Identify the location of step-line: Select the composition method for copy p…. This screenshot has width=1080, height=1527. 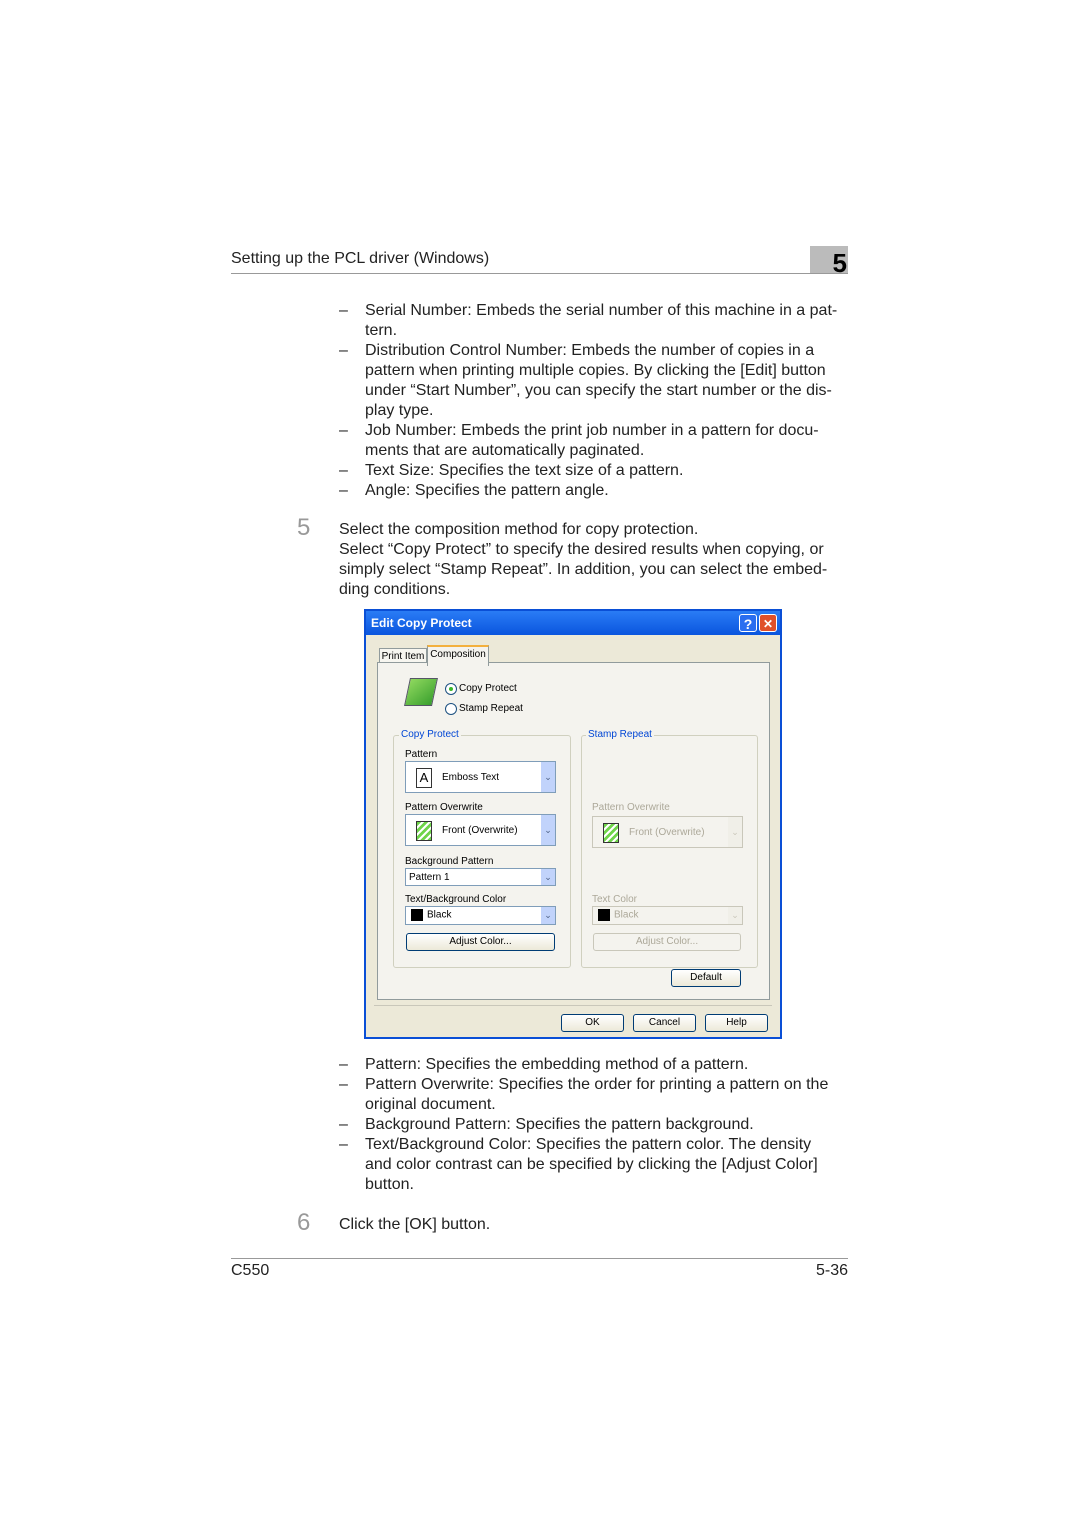
(519, 529).